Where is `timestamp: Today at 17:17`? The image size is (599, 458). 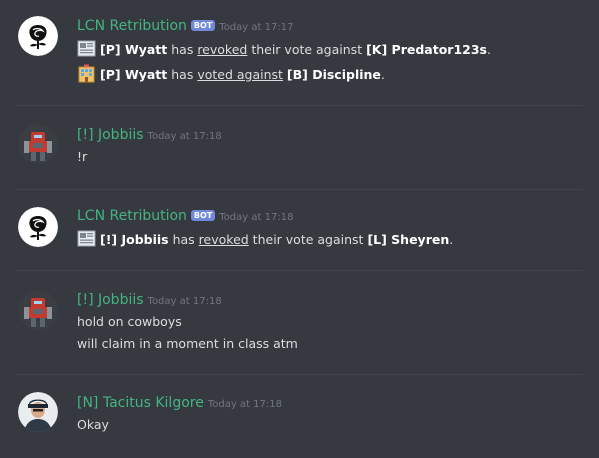
timestamp: Today at 17:17 is located at coordinates (256, 27).